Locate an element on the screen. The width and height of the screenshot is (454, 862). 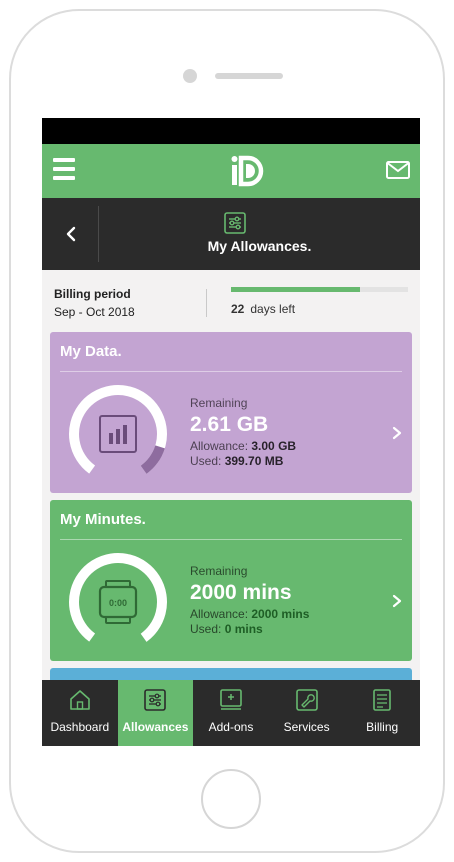
billing-progress-fill is located at coordinates (296, 289).